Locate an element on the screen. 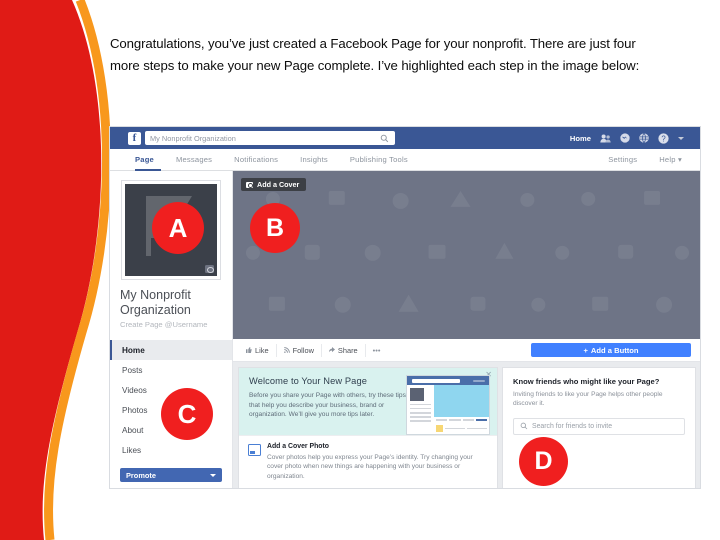  search-input: My Nonprofit Organization is located at coordinates (270, 138).